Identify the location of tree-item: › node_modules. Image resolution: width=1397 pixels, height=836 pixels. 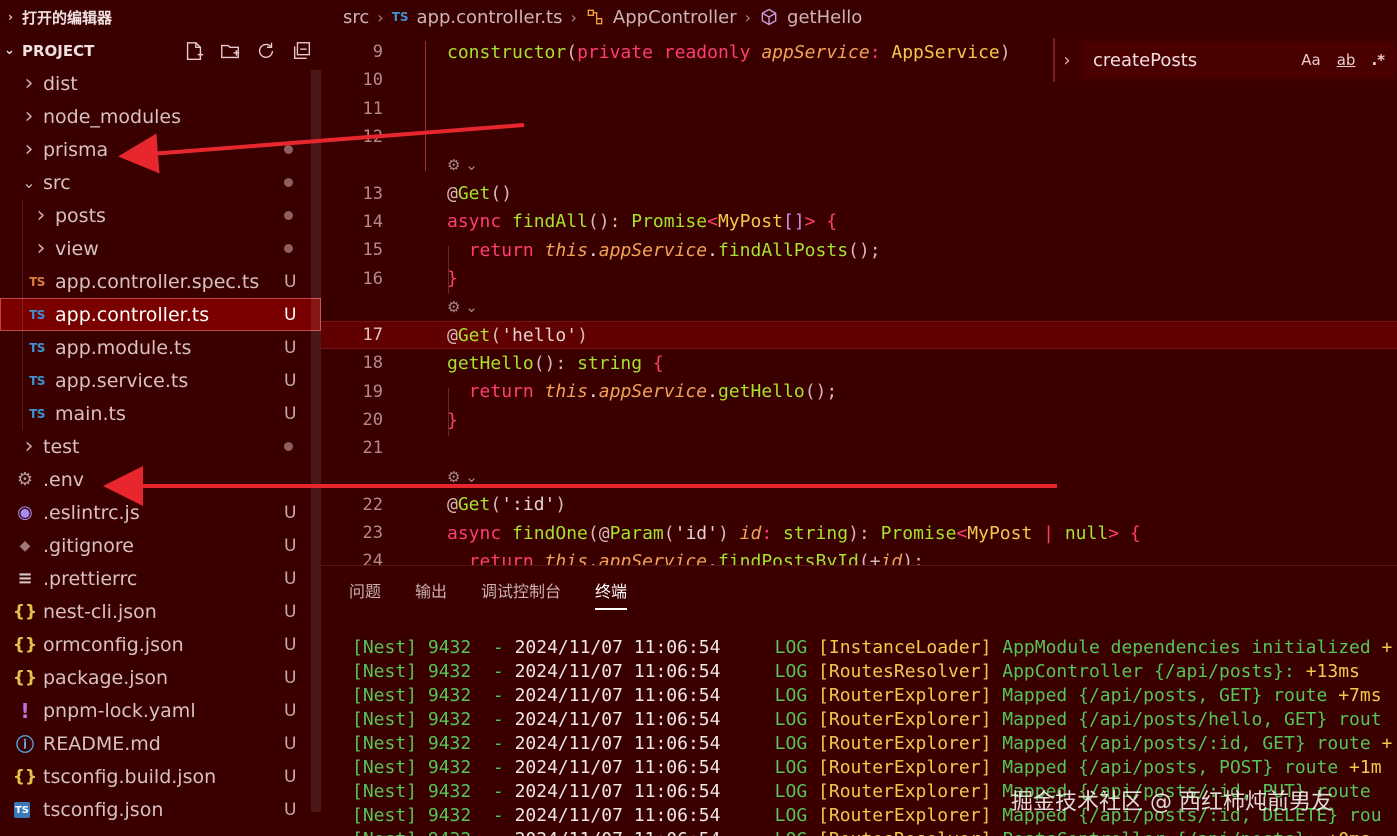
(160, 116).